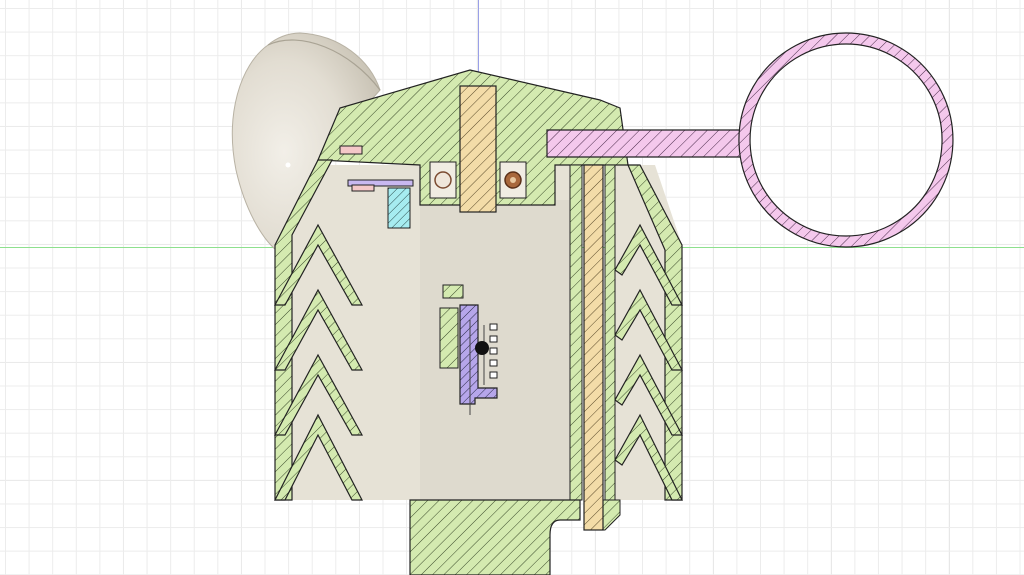  Describe the element at coordinates (443, 180) in the screenshot. I see `bearing-left` at that location.